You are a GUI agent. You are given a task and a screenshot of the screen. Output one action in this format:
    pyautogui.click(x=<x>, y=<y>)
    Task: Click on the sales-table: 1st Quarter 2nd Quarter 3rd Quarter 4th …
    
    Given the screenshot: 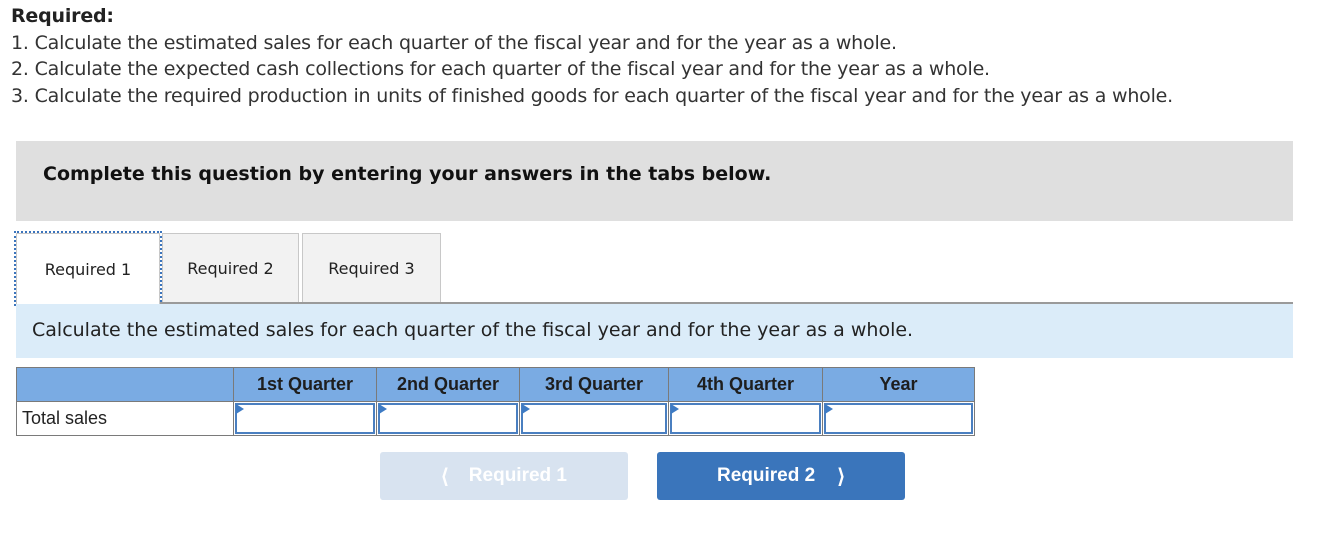 What is the action you would take?
    pyautogui.click(x=495, y=401)
    